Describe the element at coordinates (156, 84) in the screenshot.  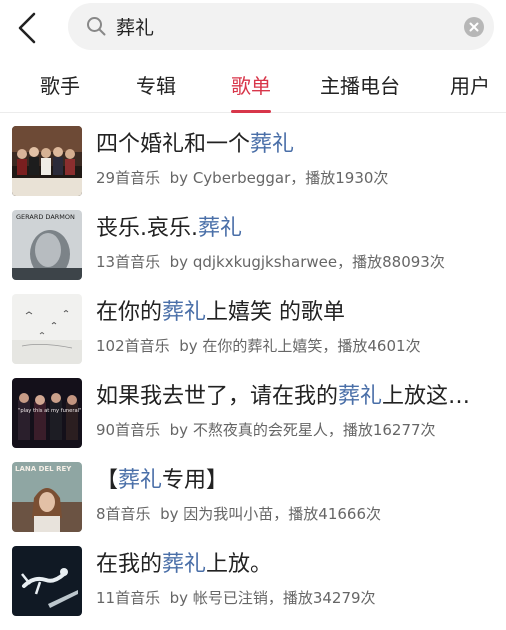
I see `tab-albums: 专辑` at that location.